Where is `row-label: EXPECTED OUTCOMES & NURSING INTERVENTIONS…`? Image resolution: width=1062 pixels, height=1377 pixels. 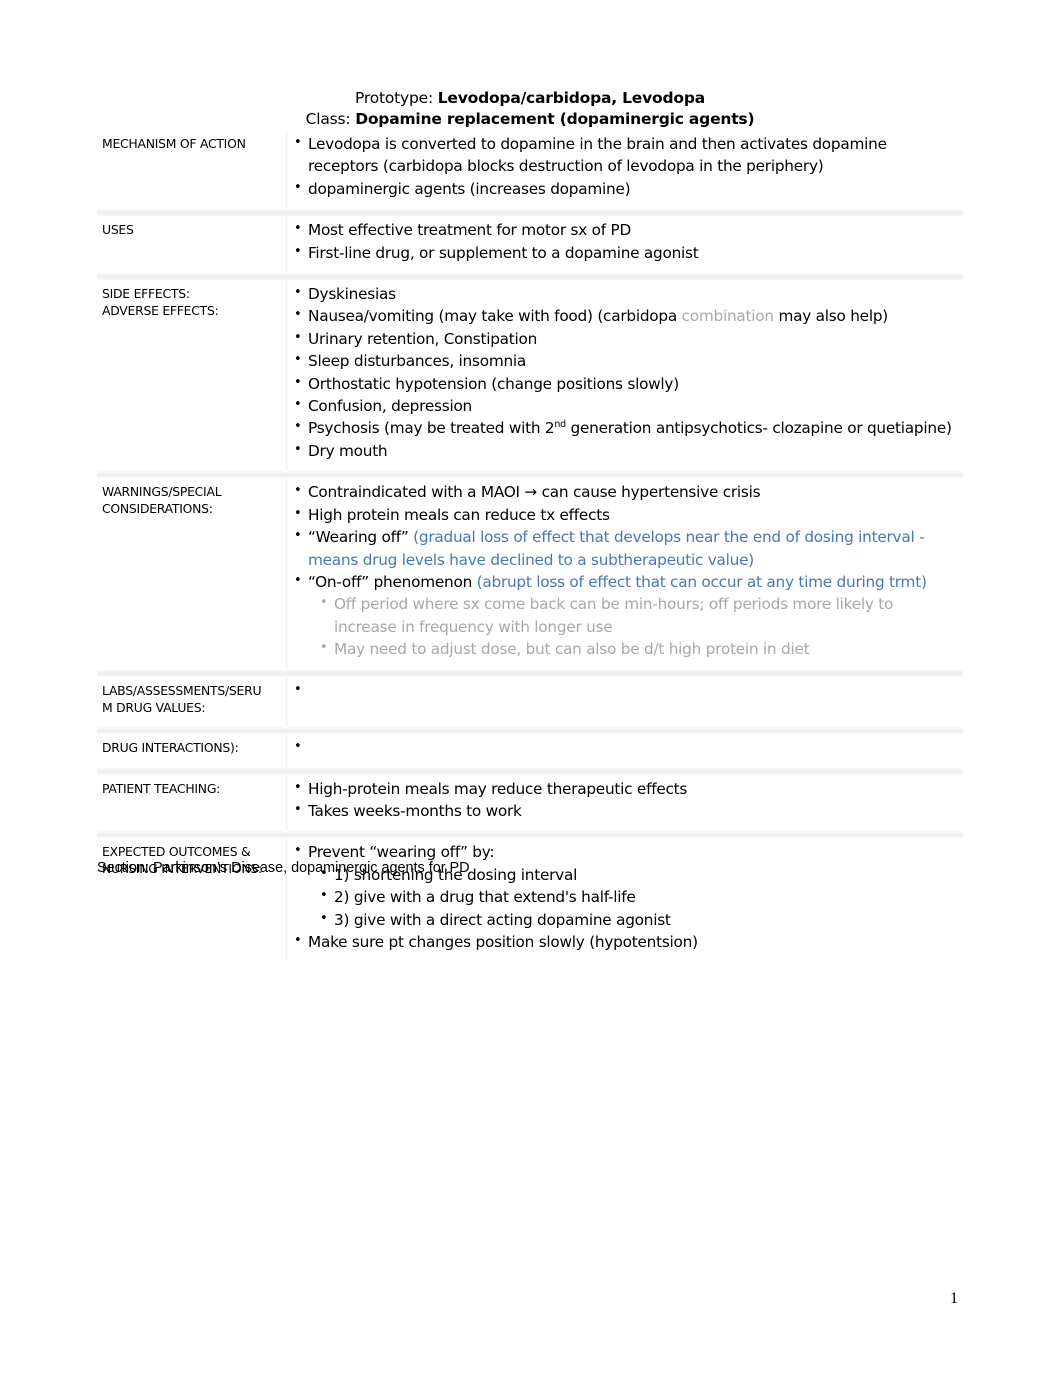
row-label: EXPECTED OUTCOMES & NURSING INTERVENTIONS… is located at coordinates (192, 900).